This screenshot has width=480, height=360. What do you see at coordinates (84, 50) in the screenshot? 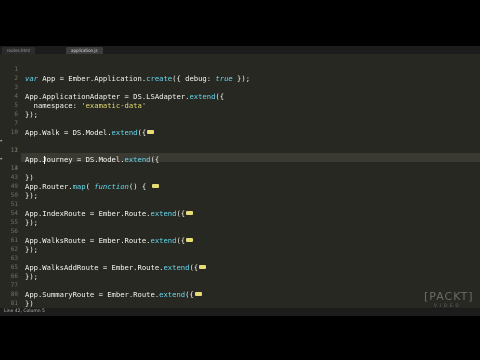
I see `tab-application-js: application.js` at bounding box center [84, 50].